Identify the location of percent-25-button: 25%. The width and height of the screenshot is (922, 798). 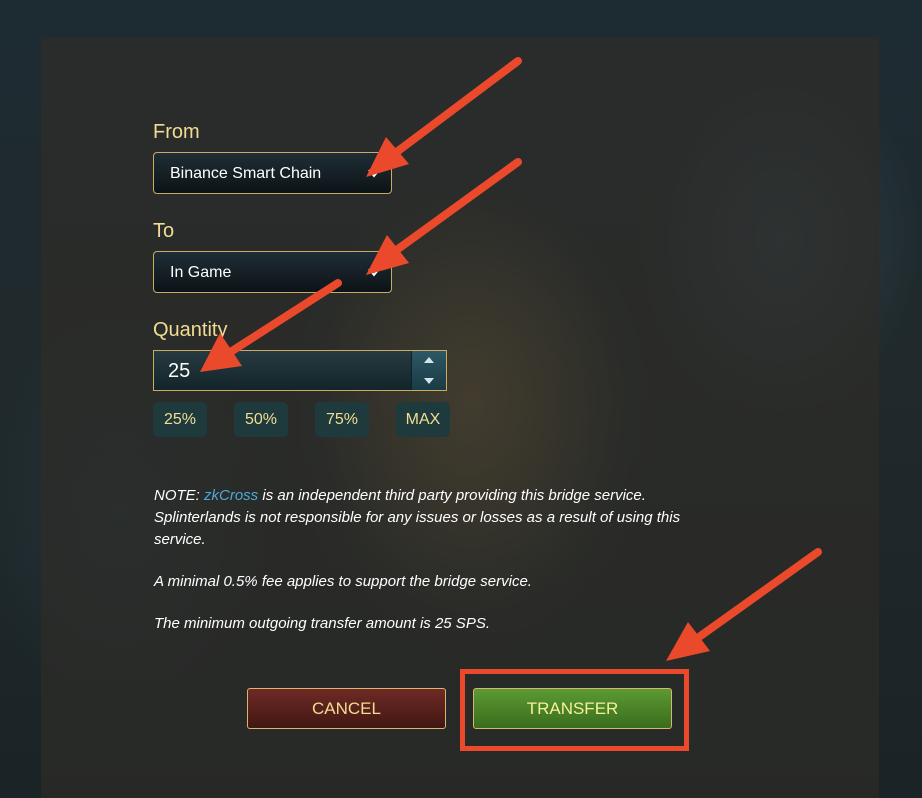
(180, 419).